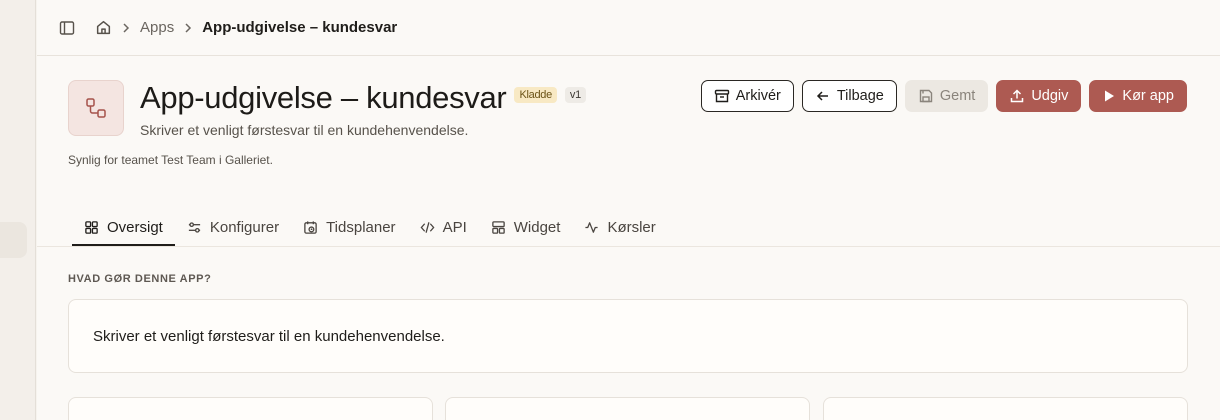  I want to click on tab-label: API, so click(454, 227).